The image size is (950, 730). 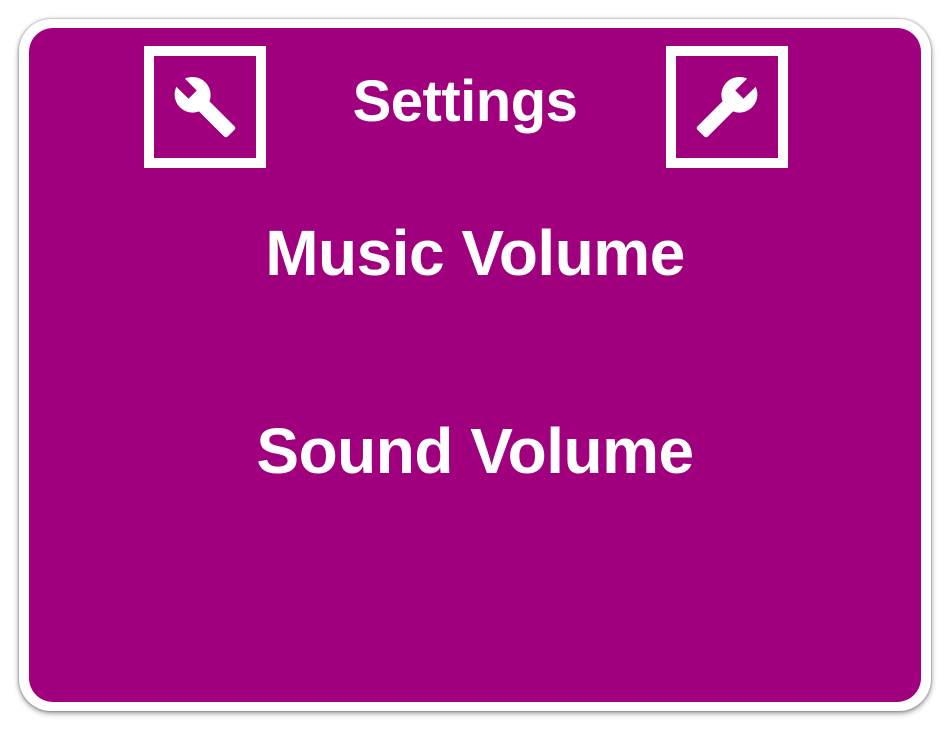 I want to click on page-title: Settings, so click(x=465, y=101).